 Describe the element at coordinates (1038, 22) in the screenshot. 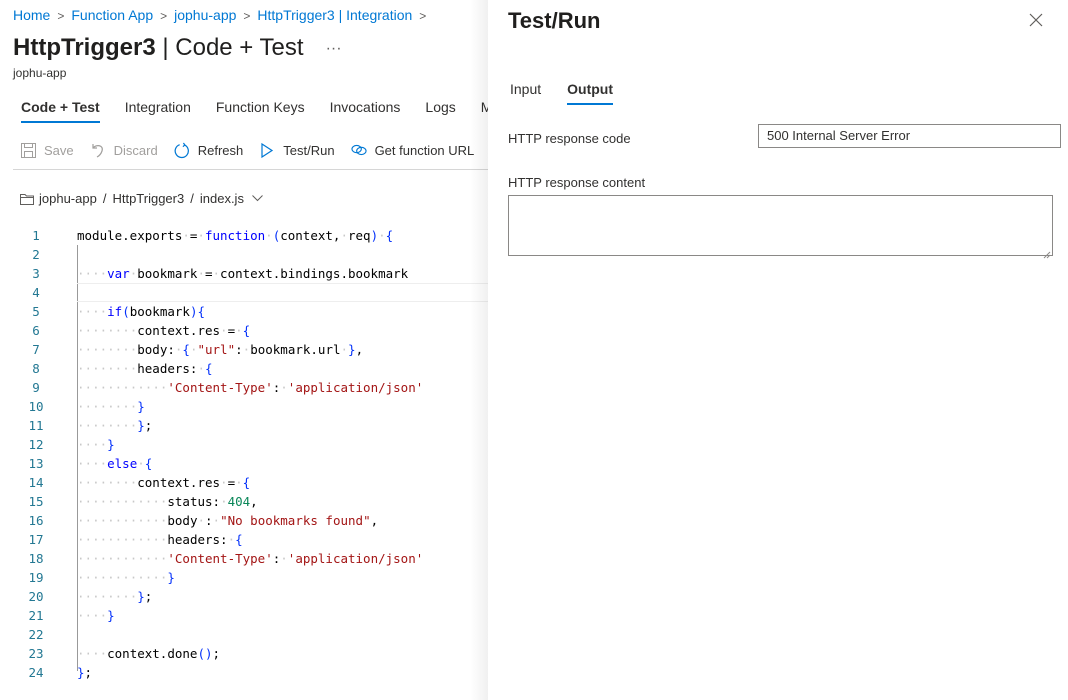

I see `close-icon` at that location.